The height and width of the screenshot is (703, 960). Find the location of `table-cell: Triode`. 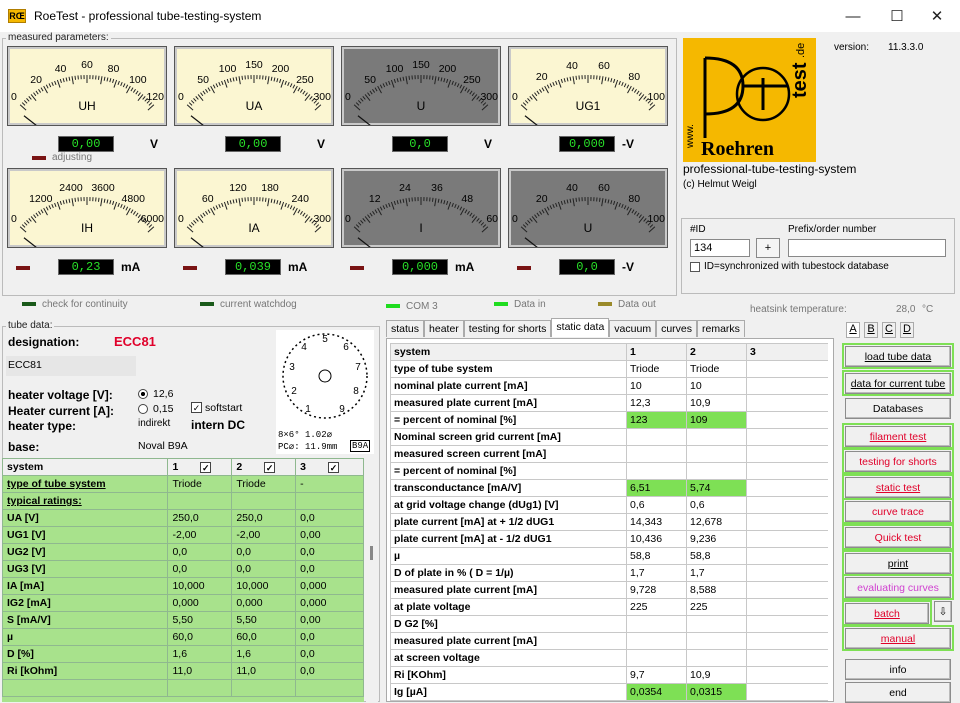

table-cell: Triode is located at coordinates (264, 484).